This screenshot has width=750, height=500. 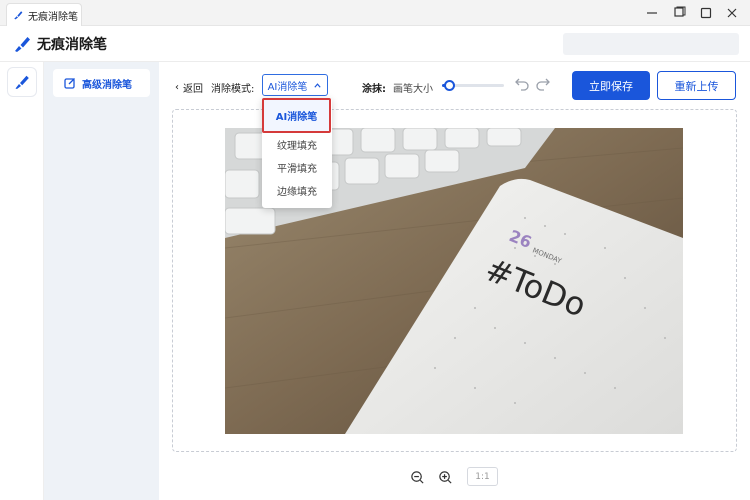 I want to click on back-button: ‹ 返回, so click(x=189, y=87).